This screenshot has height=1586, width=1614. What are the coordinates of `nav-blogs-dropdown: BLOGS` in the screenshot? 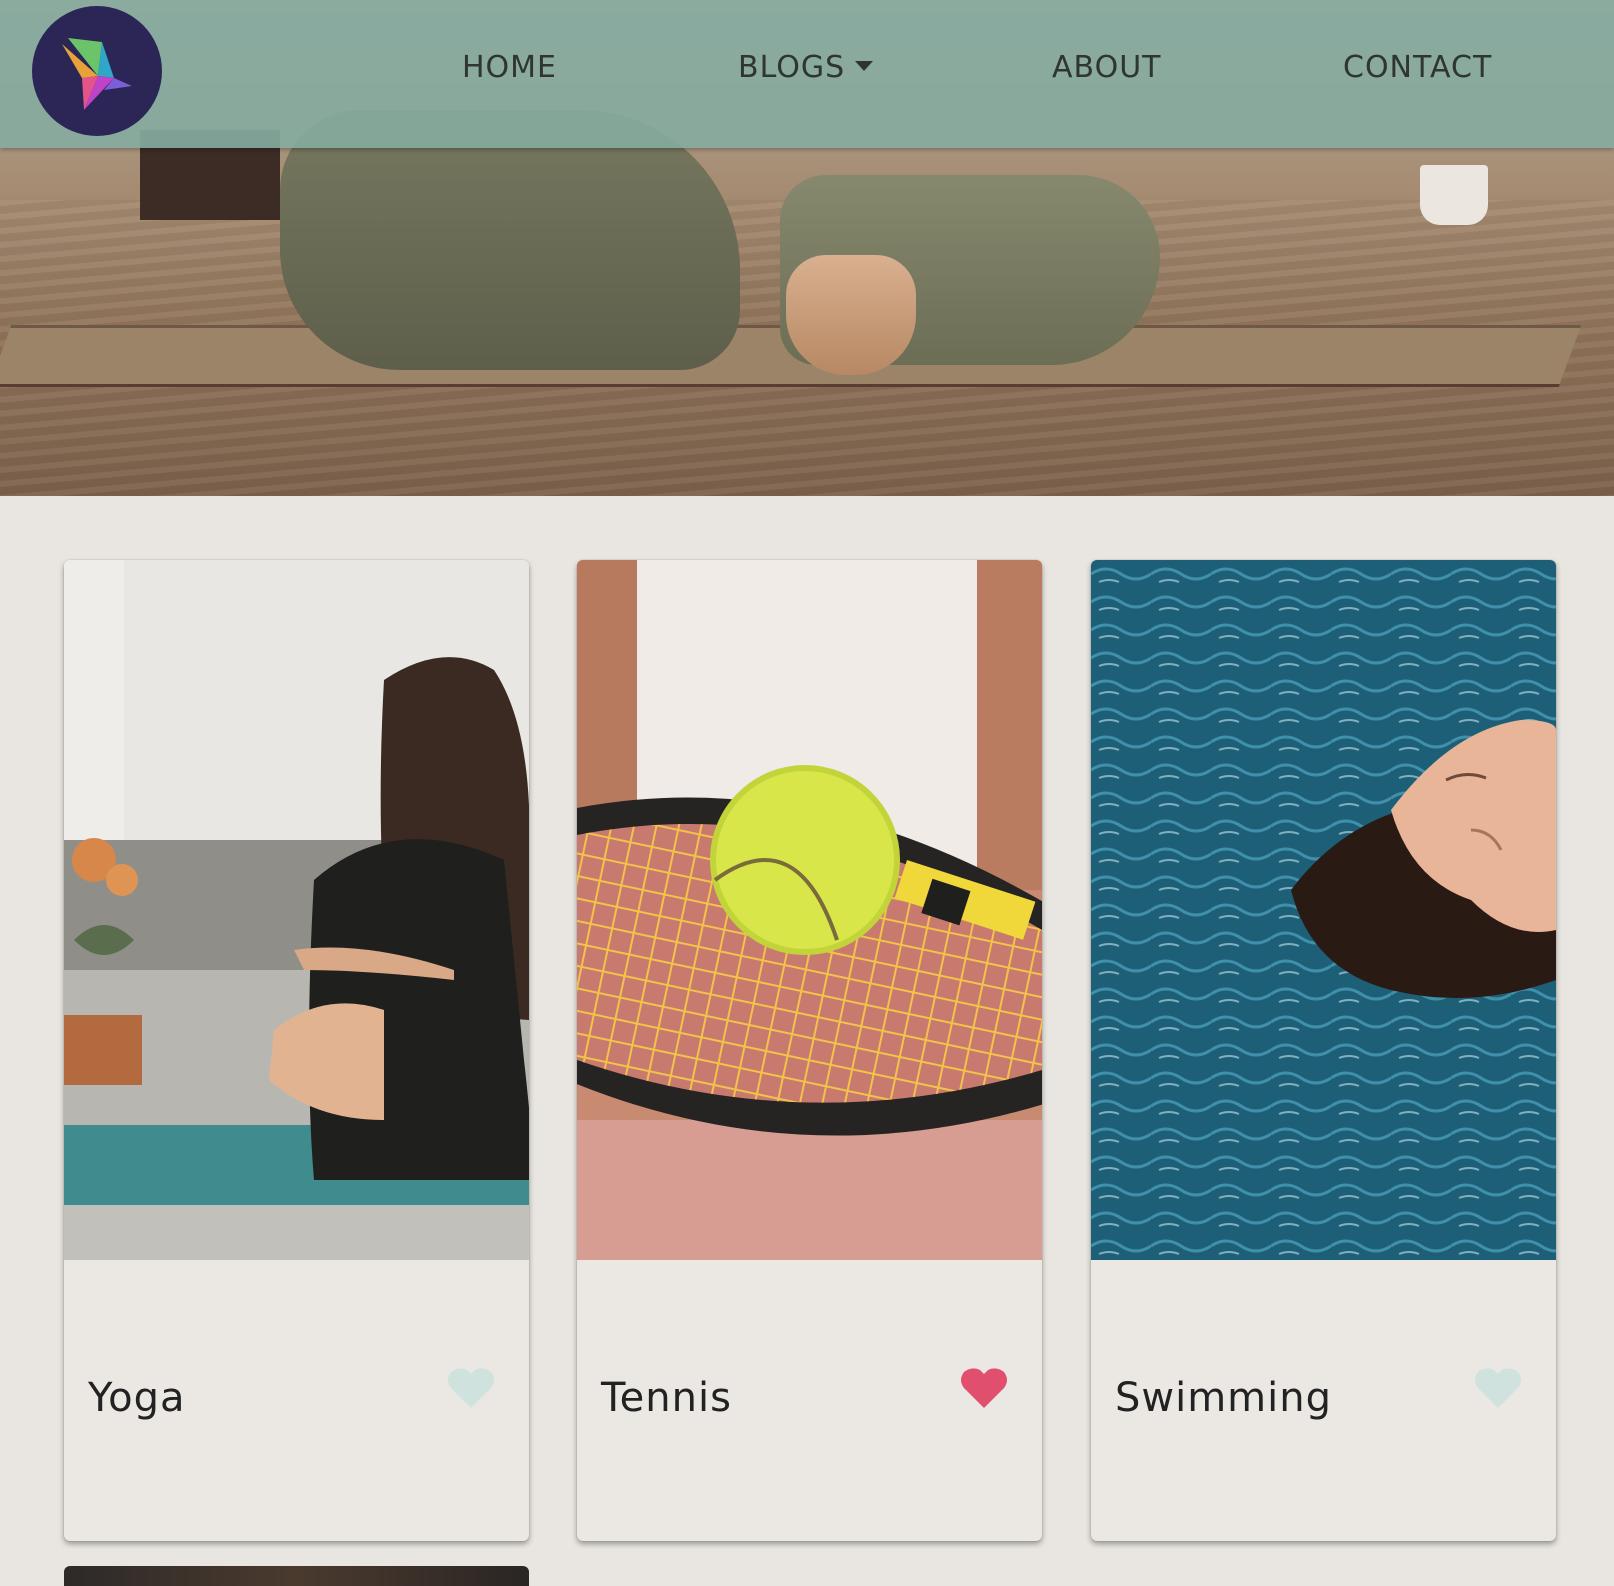 It's located at (806, 70).